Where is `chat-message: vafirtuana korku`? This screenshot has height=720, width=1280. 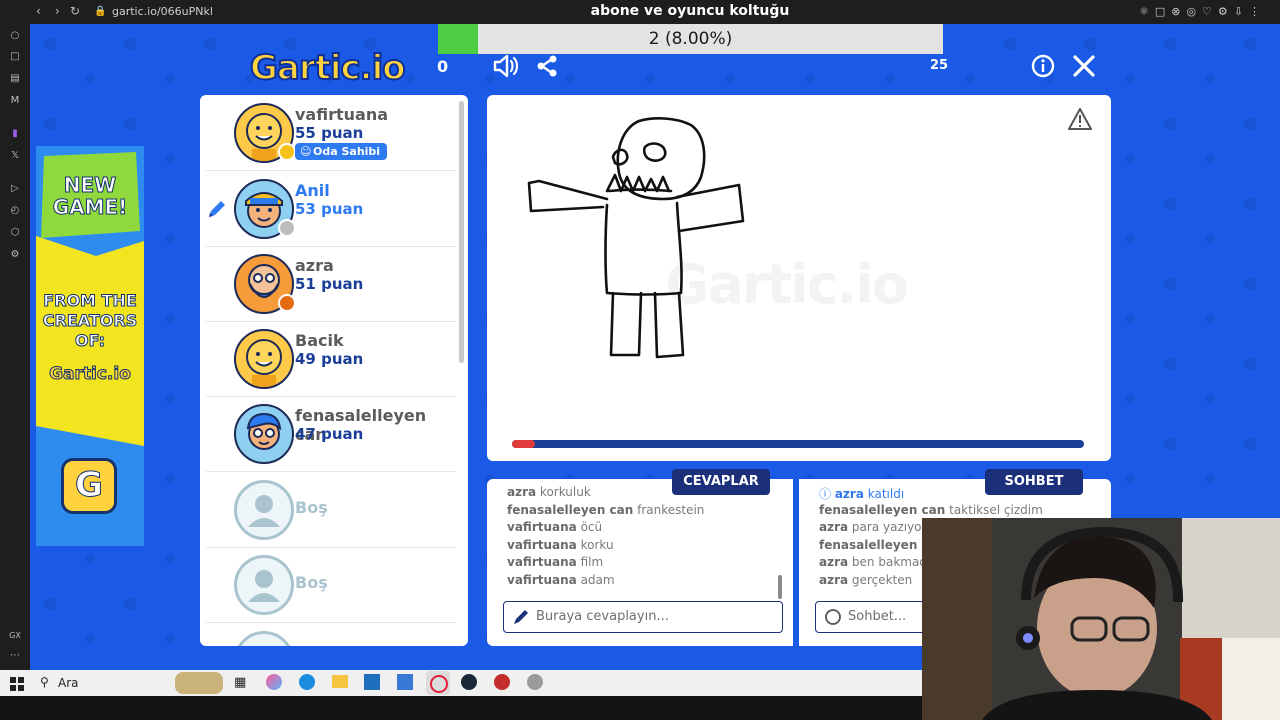
chat-message: vafirtuana korku is located at coordinates (560, 545).